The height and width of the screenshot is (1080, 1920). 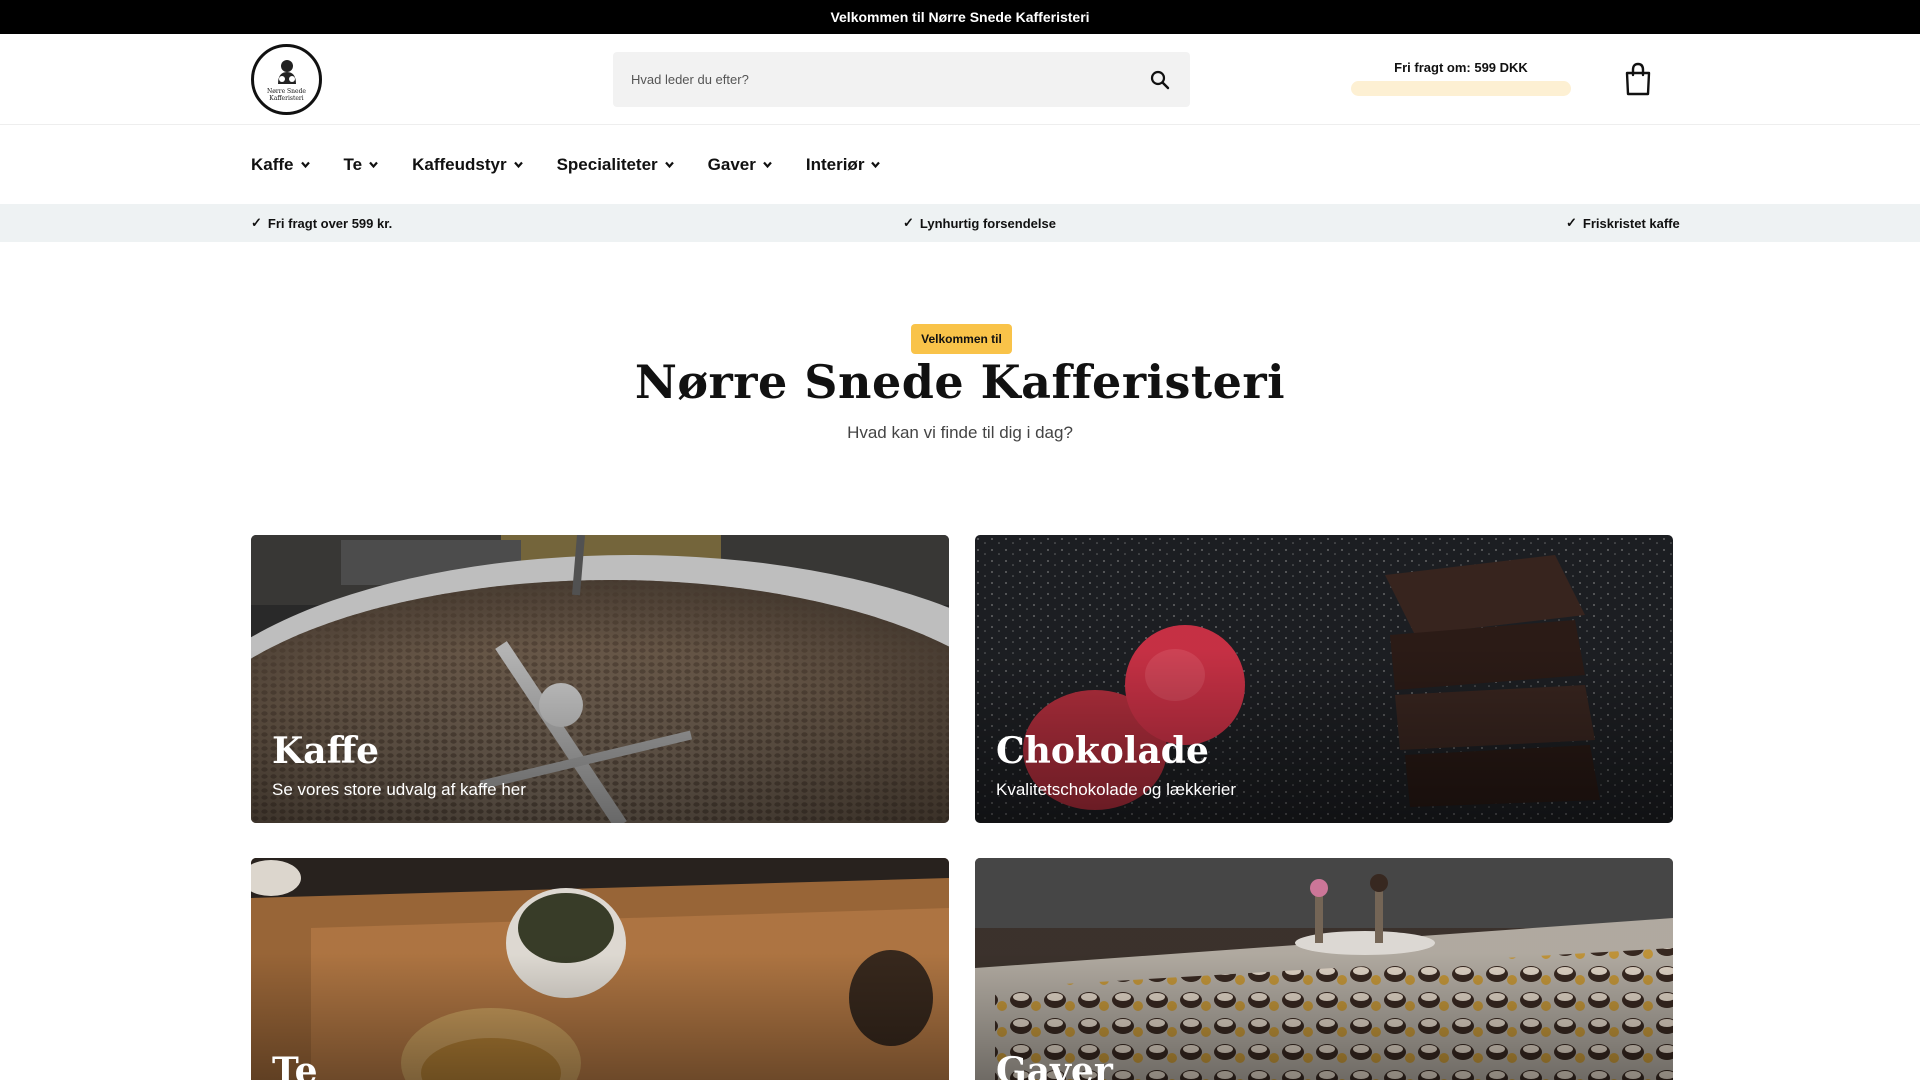 I want to click on logo: Nørre Snede Kafferisteri, so click(x=286, y=79).